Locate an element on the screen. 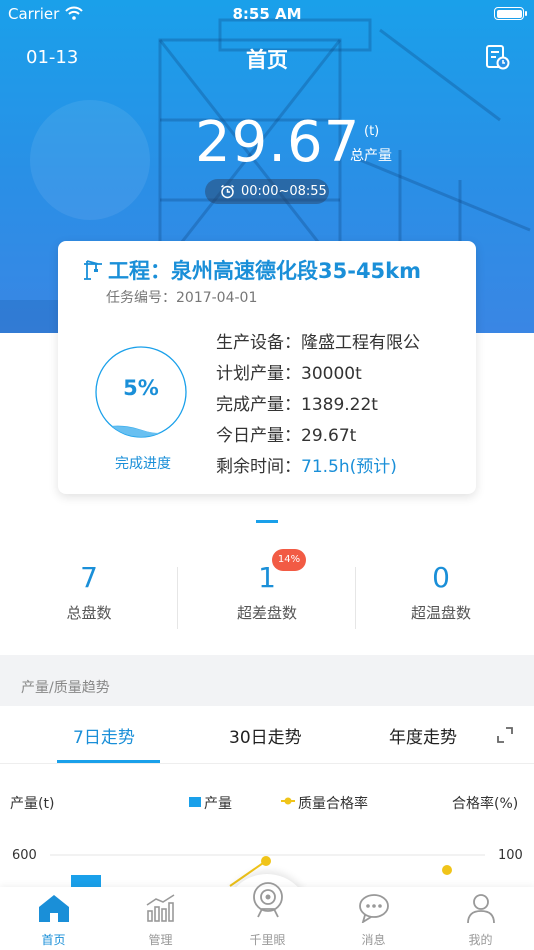  total-output-value: 29.67 is located at coordinates (278, 142).